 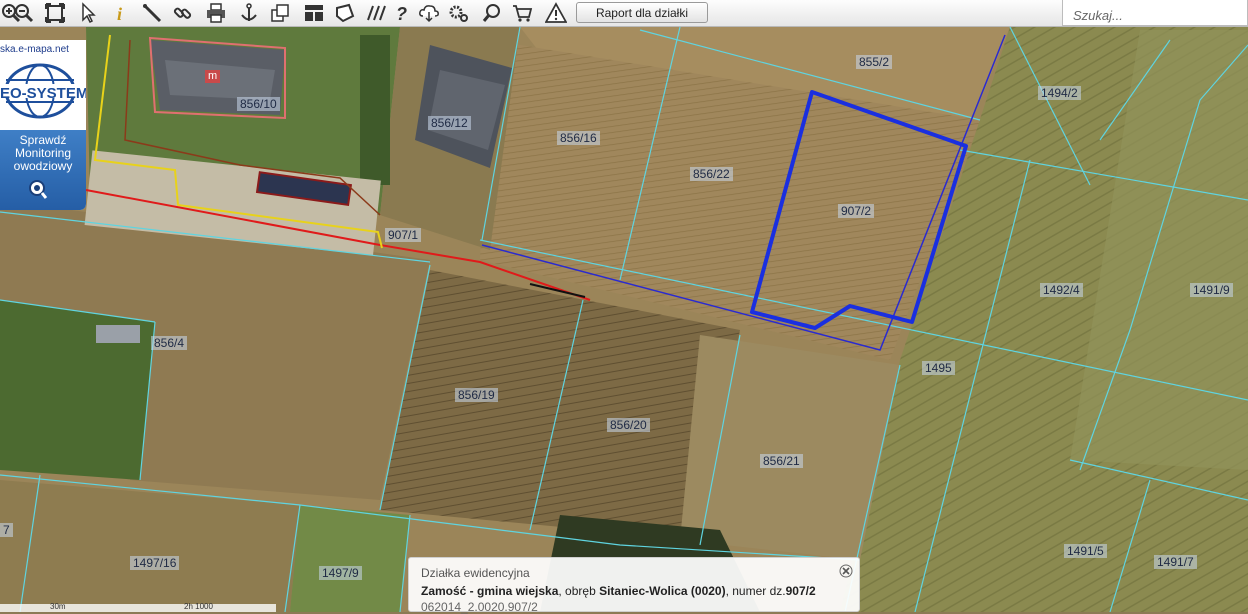 I want to click on cloud-download-icon, so click(x=429, y=13).